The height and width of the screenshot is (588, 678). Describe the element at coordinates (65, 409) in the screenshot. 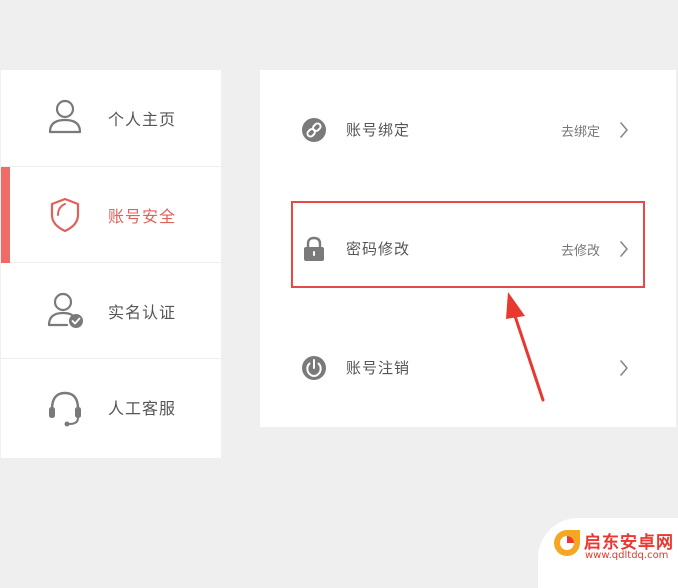

I see `headset-icon` at that location.